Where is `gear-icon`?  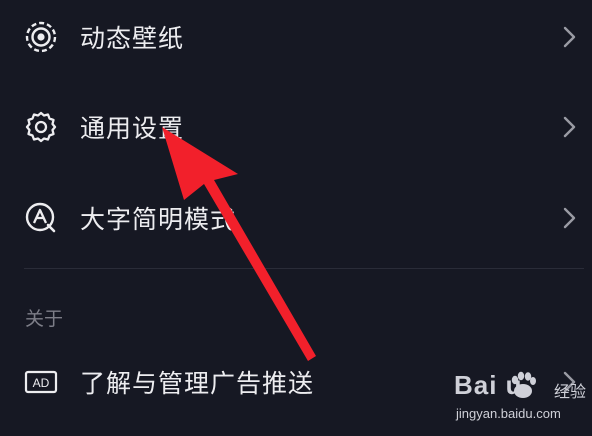
gear-icon is located at coordinates (41, 127).